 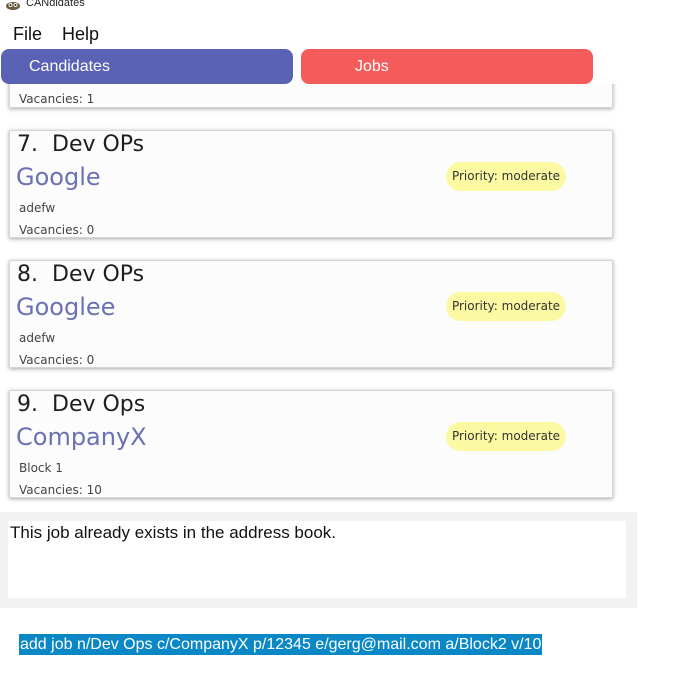 I want to click on job-card-partial: Vacancies: 1, so click(x=311, y=96).